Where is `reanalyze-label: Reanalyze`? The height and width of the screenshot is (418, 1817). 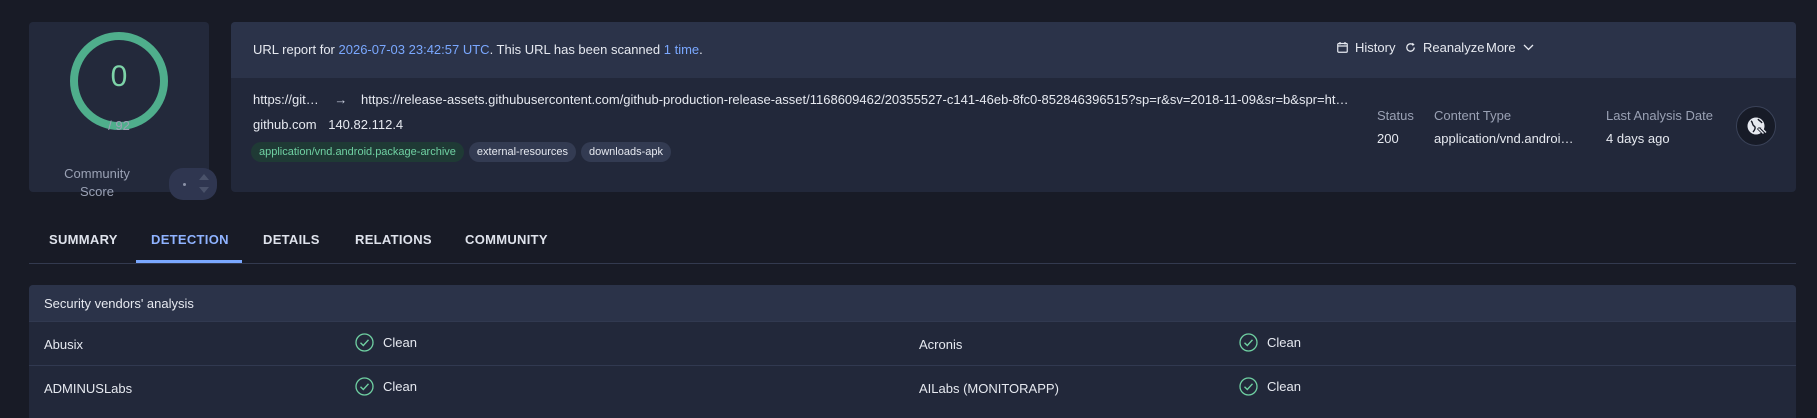 reanalyze-label: Reanalyze is located at coordinates (1454, 47).